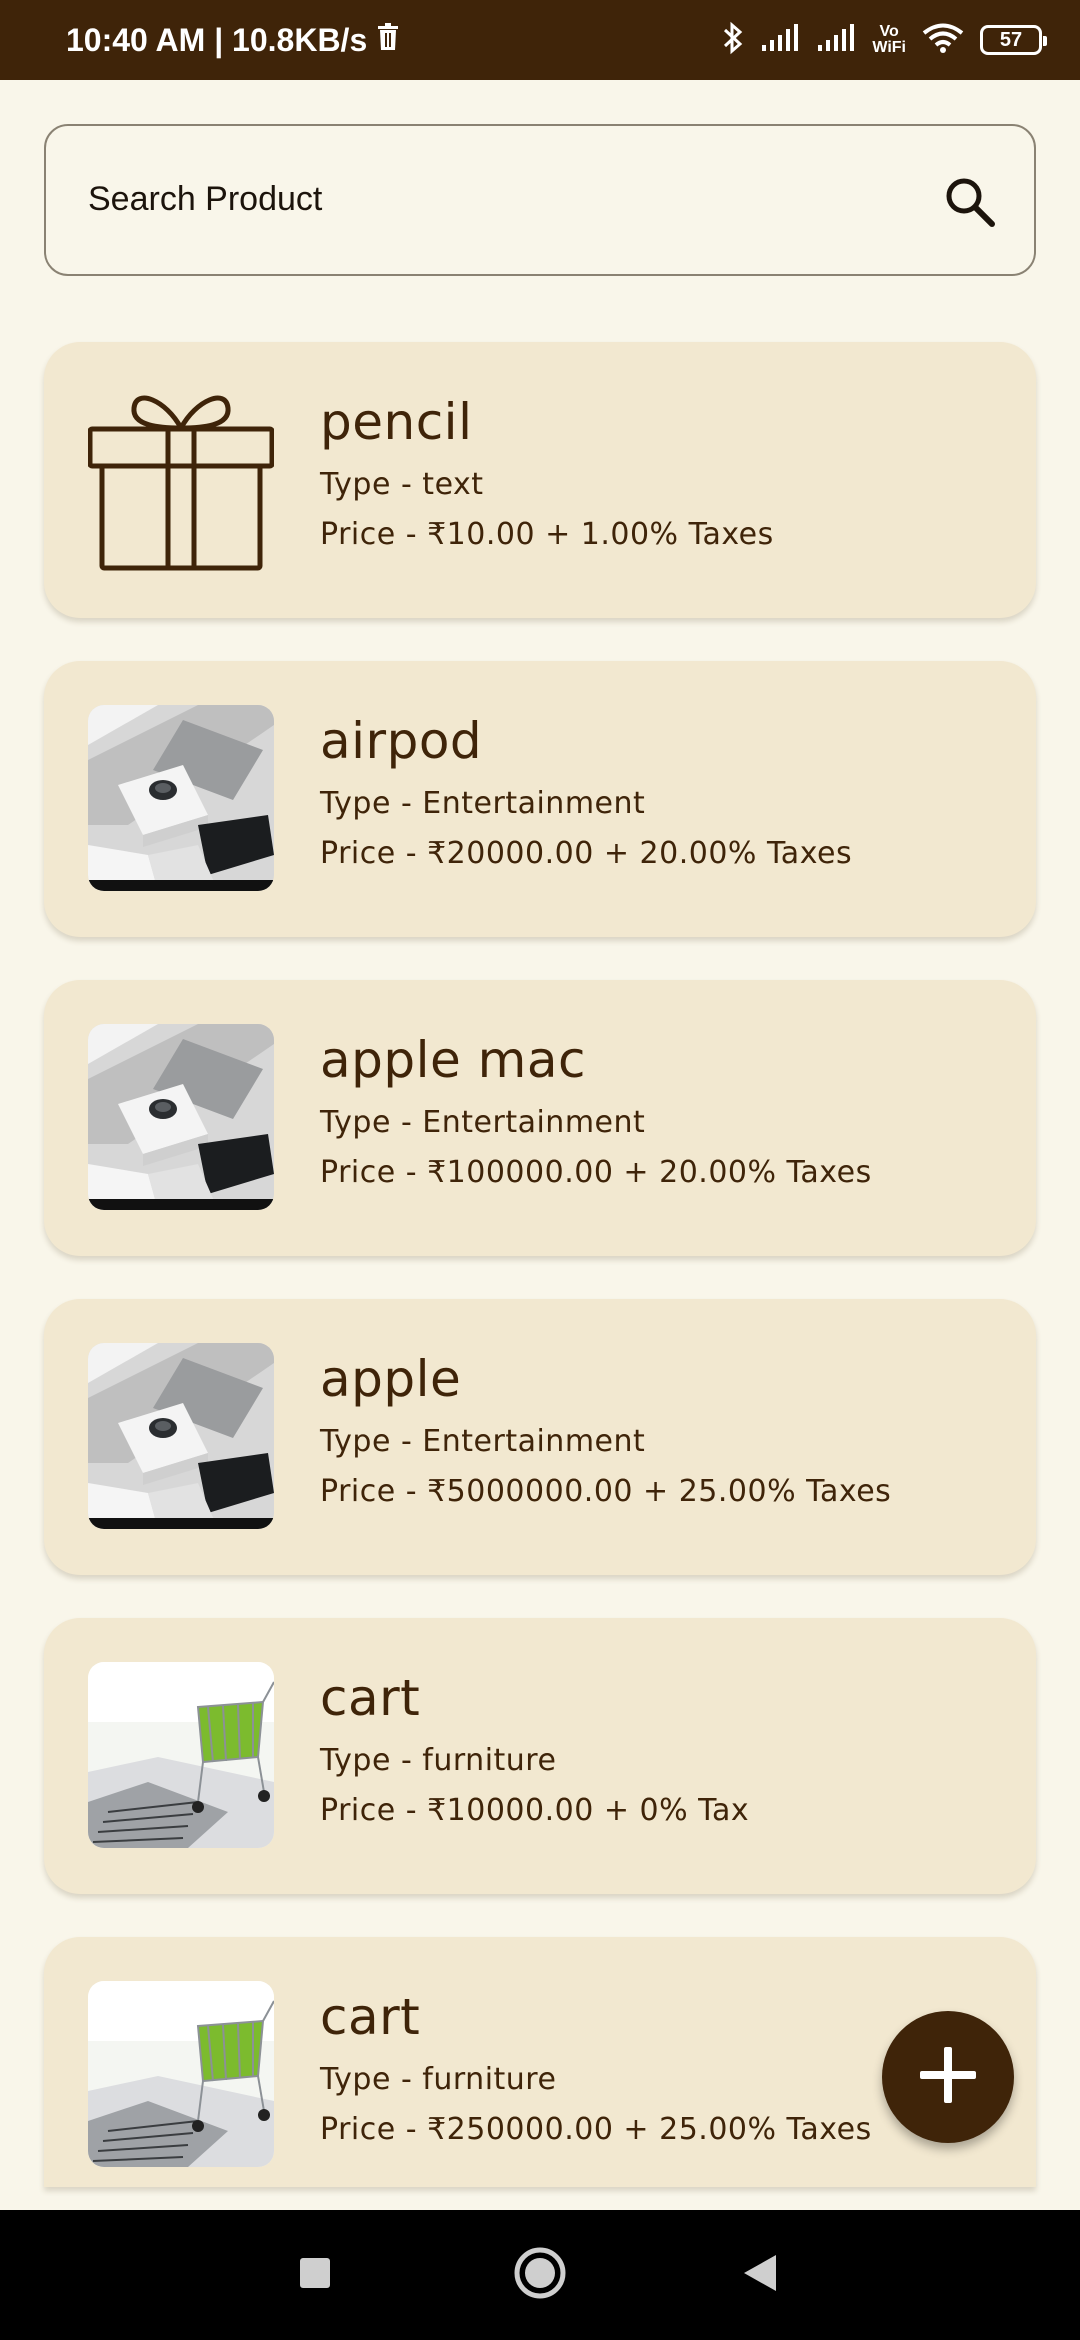  I want to click on back-button, so click(760, 2275).